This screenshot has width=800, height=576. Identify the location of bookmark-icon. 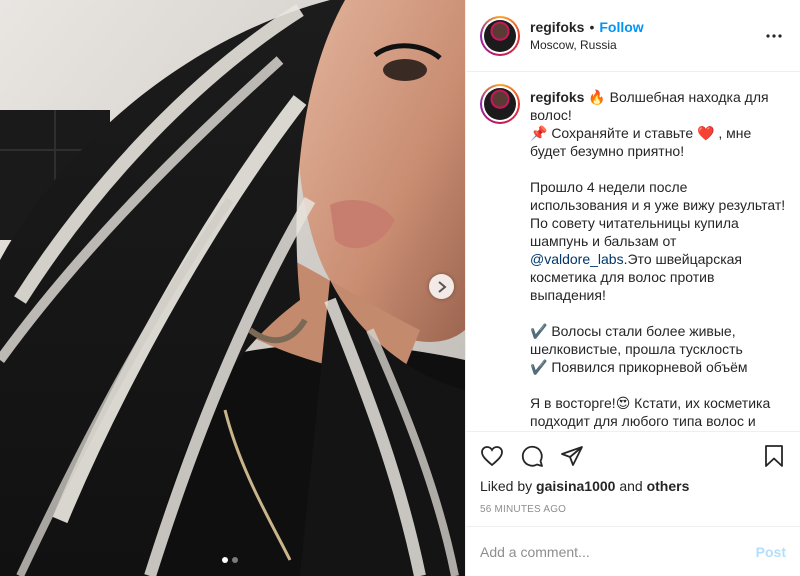
(774, 456).